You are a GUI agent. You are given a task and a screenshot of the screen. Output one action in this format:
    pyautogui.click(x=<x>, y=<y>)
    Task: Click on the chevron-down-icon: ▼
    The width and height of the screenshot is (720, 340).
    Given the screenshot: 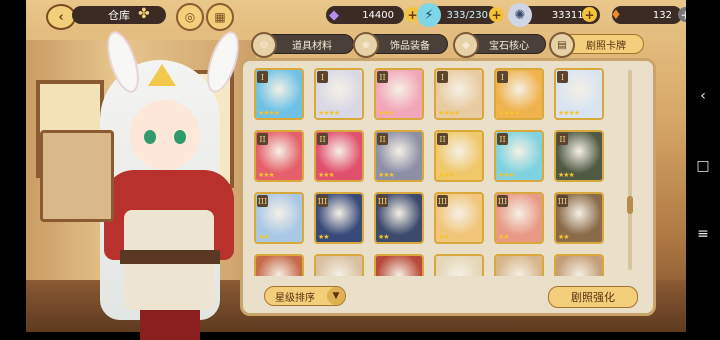 What is the action you would take?
    pyautogui.click(x=336, y=296)
    